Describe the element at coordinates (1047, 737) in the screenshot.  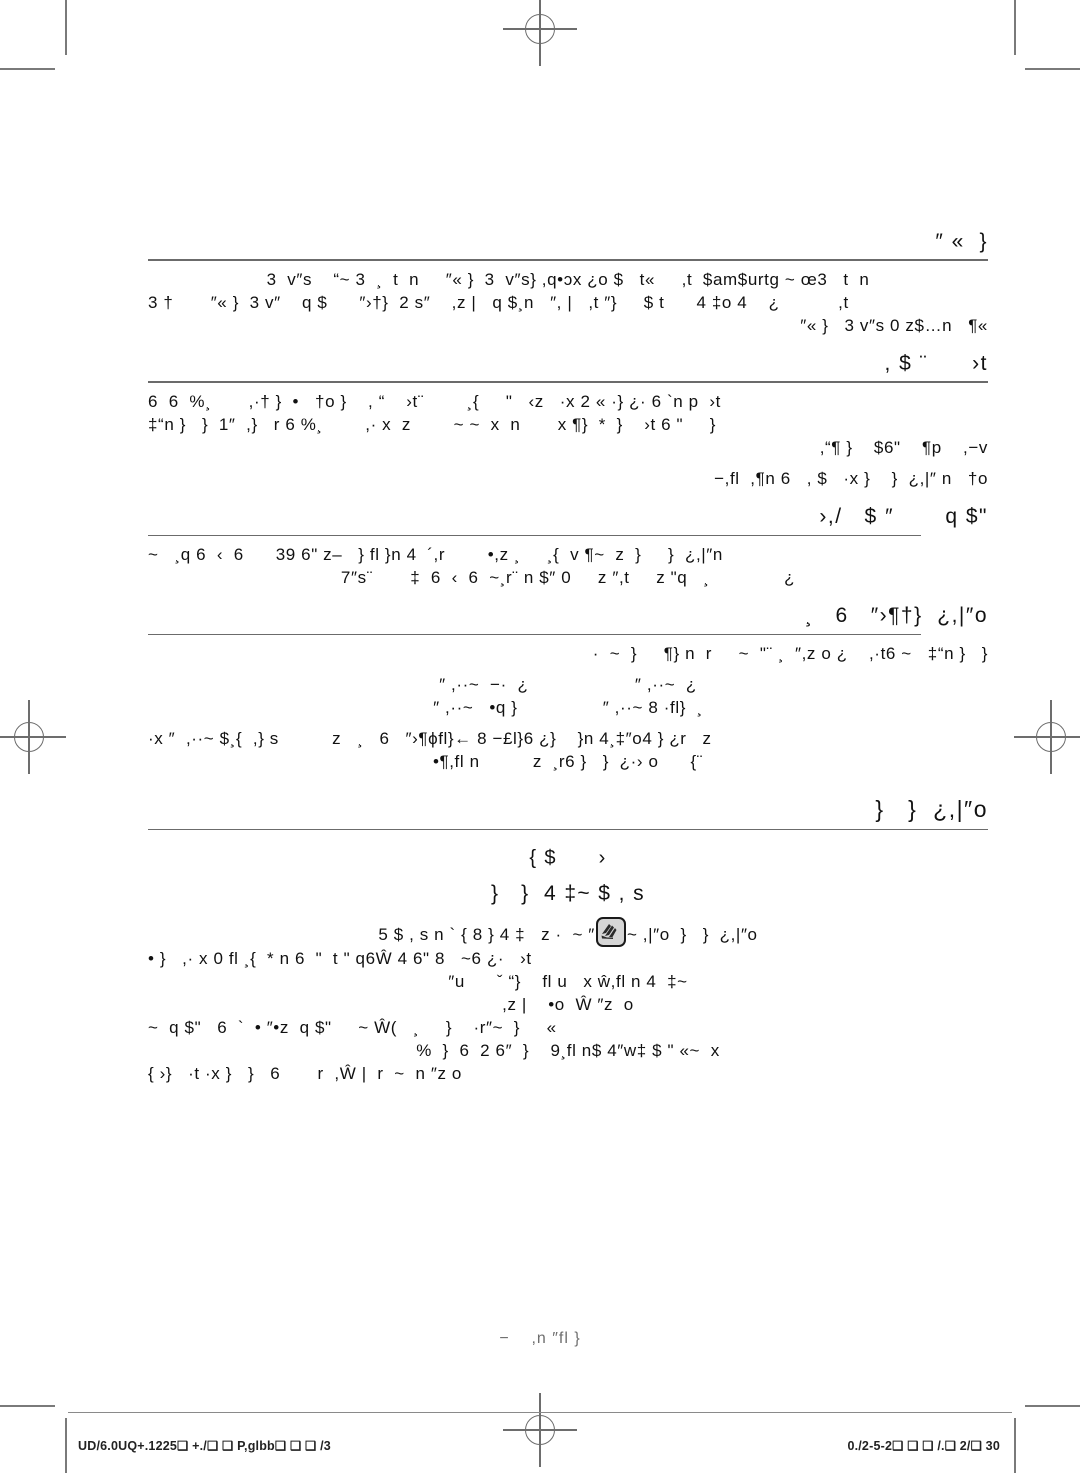
I see `registration-mark-right` at that location.